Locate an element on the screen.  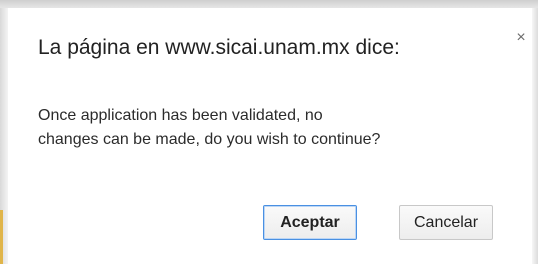
background-accent is located at coordinates (1, 237).